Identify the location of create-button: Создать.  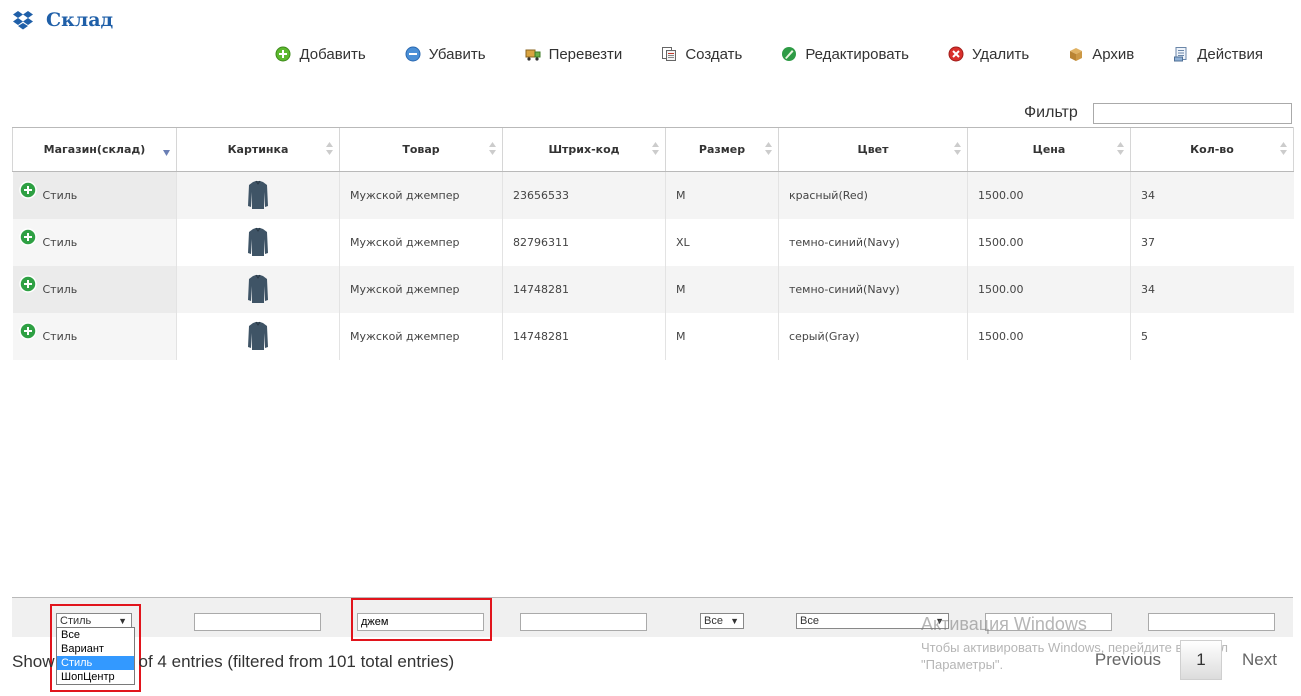
(701, 54).